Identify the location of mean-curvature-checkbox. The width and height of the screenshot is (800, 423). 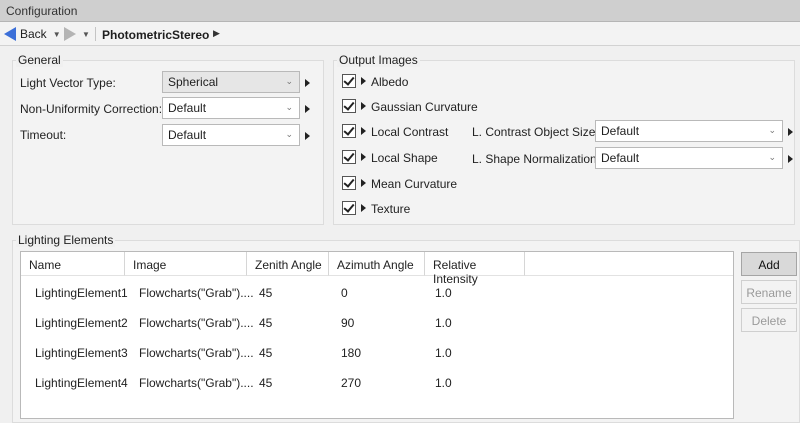
(349, 183).